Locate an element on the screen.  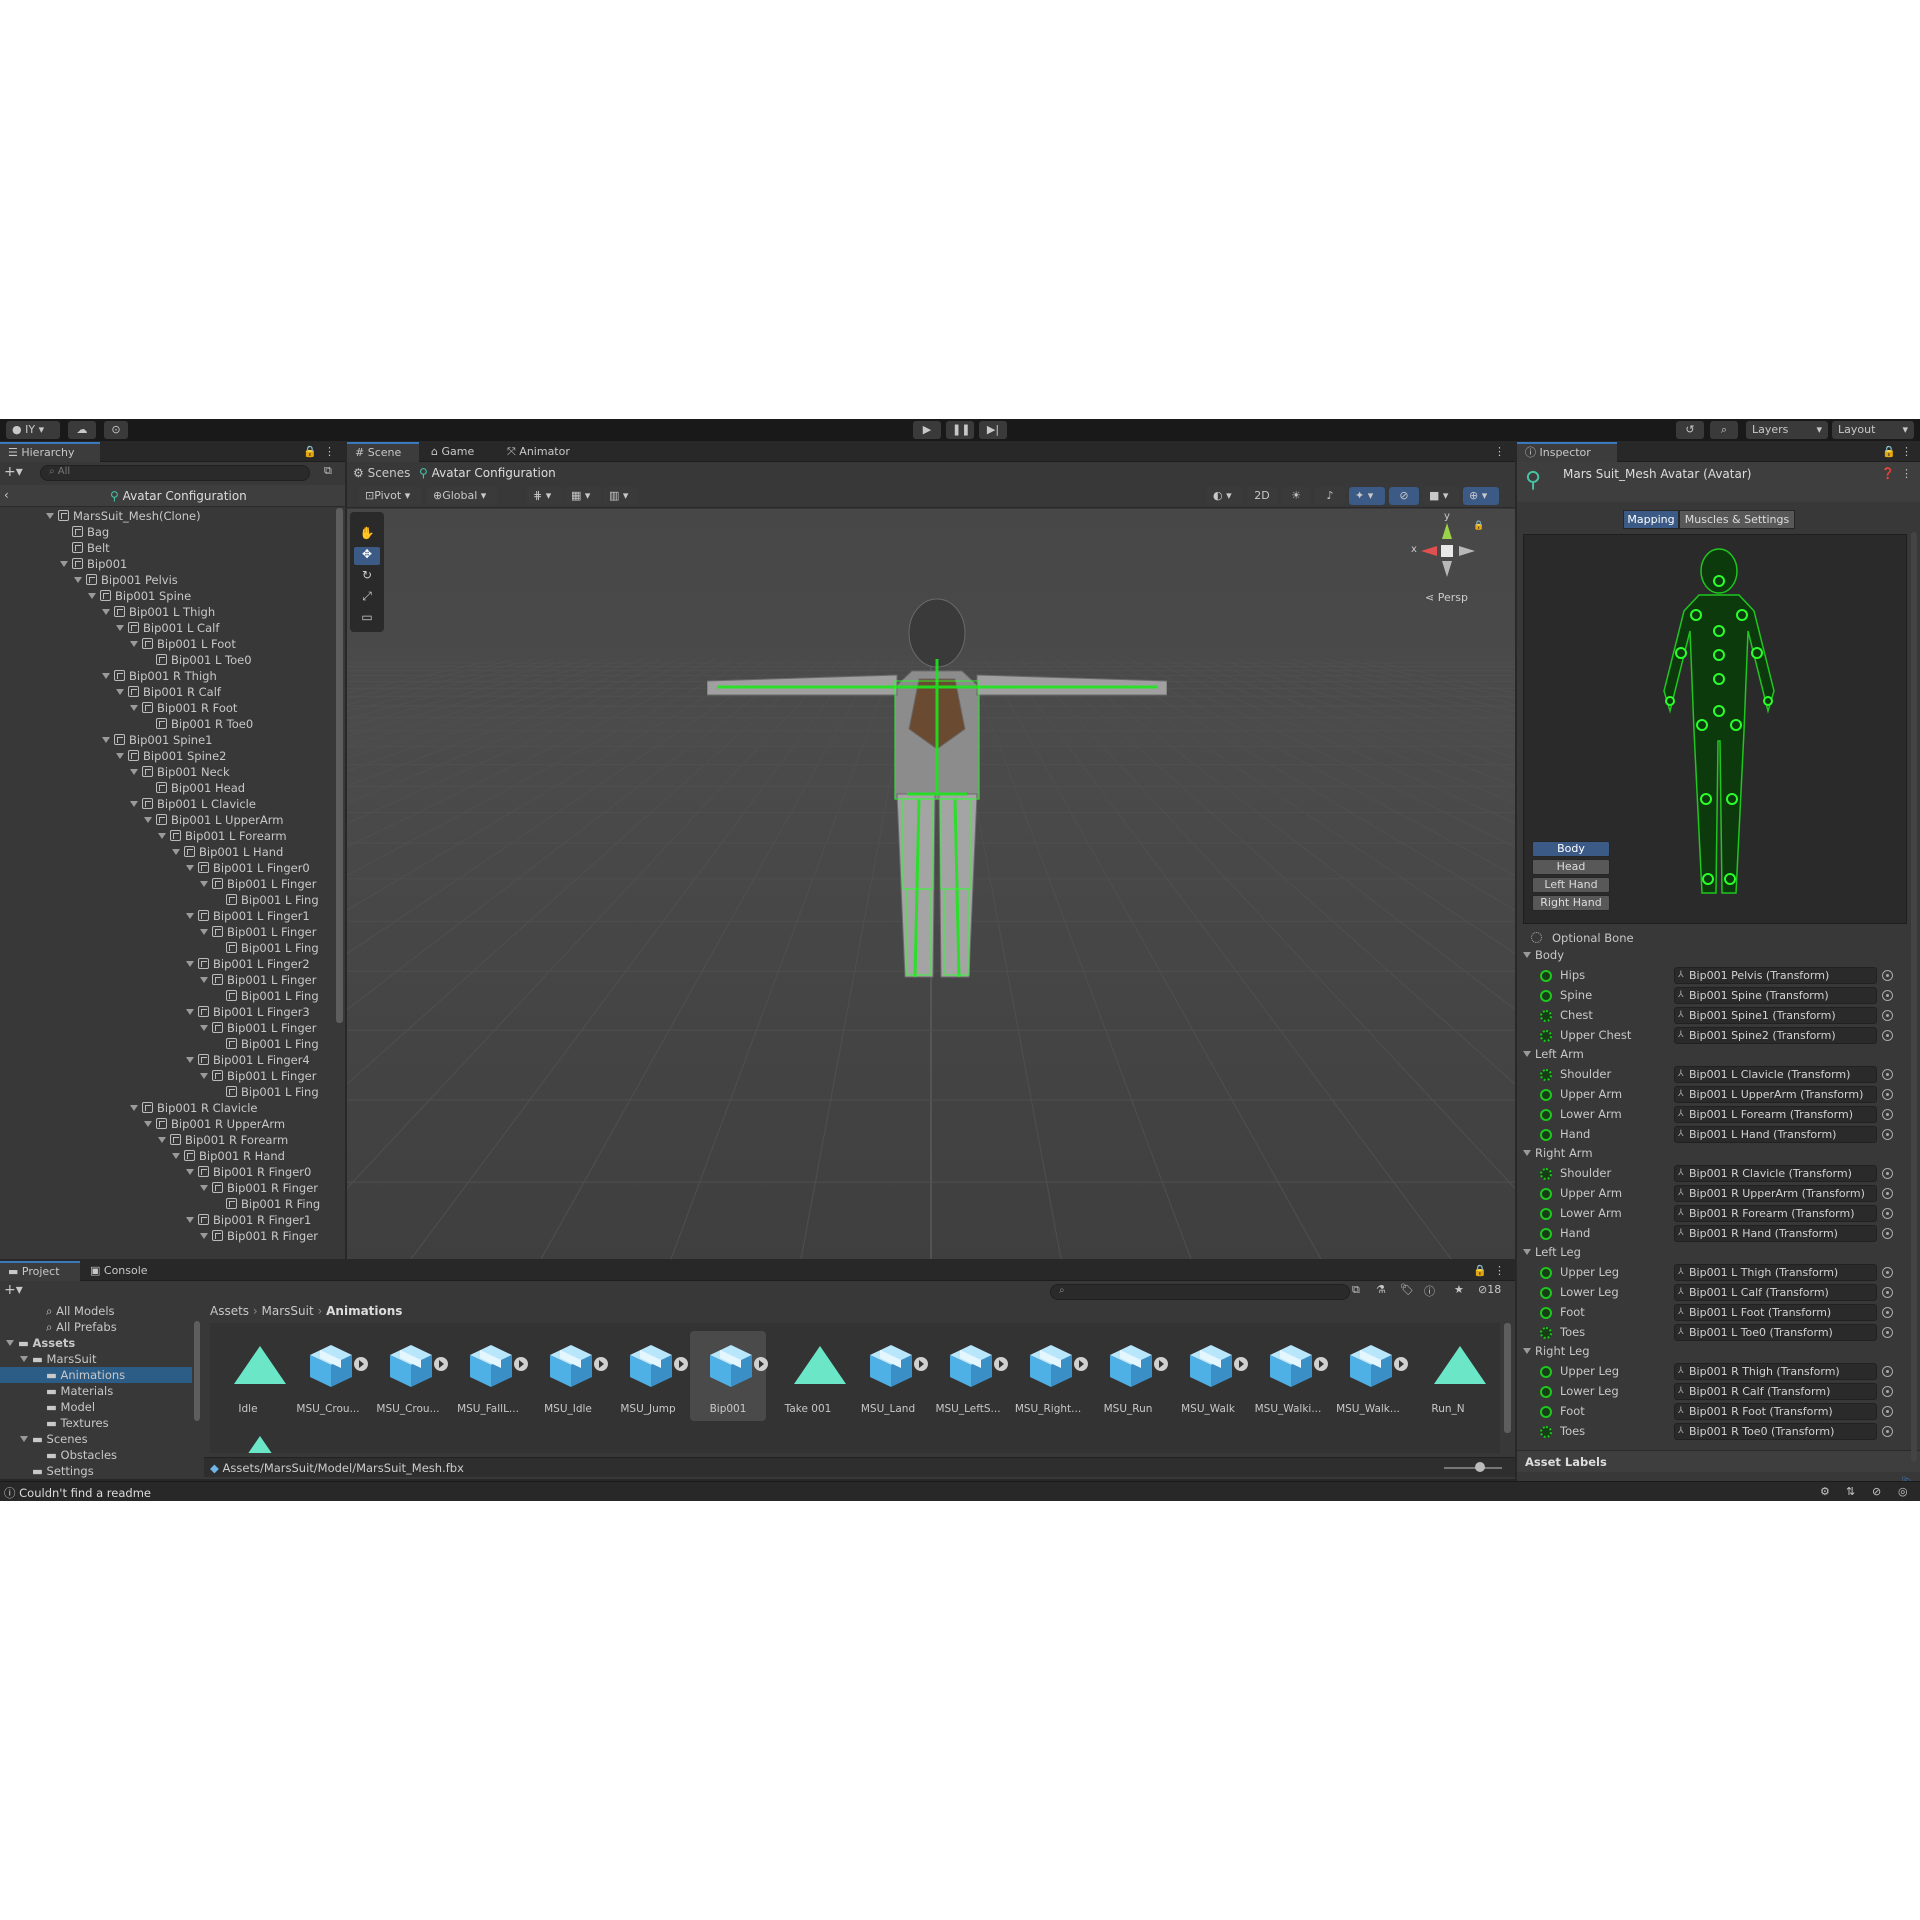
bone-transform-field: Bip001 L Hand (Transform) is located at coordinates (1775, 1134).